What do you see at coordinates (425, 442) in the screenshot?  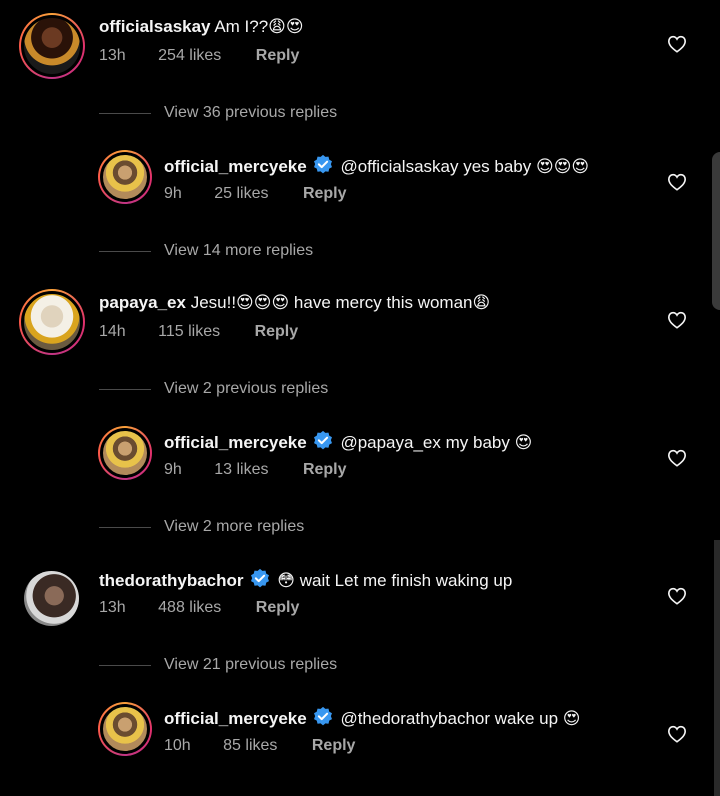 I see `comment-text: @papaya_ex my baby` at bounding box center [425, 442].